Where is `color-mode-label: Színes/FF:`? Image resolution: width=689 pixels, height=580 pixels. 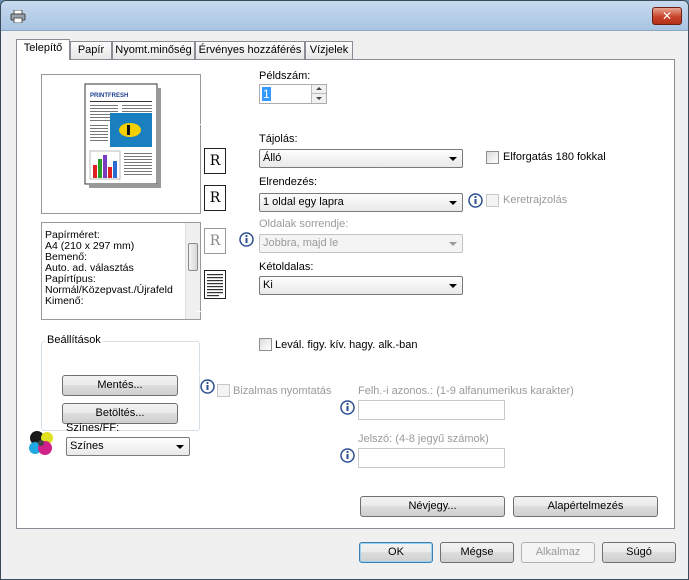
color-mode-label: Színes/FF: is located at coordinates (93, 428).